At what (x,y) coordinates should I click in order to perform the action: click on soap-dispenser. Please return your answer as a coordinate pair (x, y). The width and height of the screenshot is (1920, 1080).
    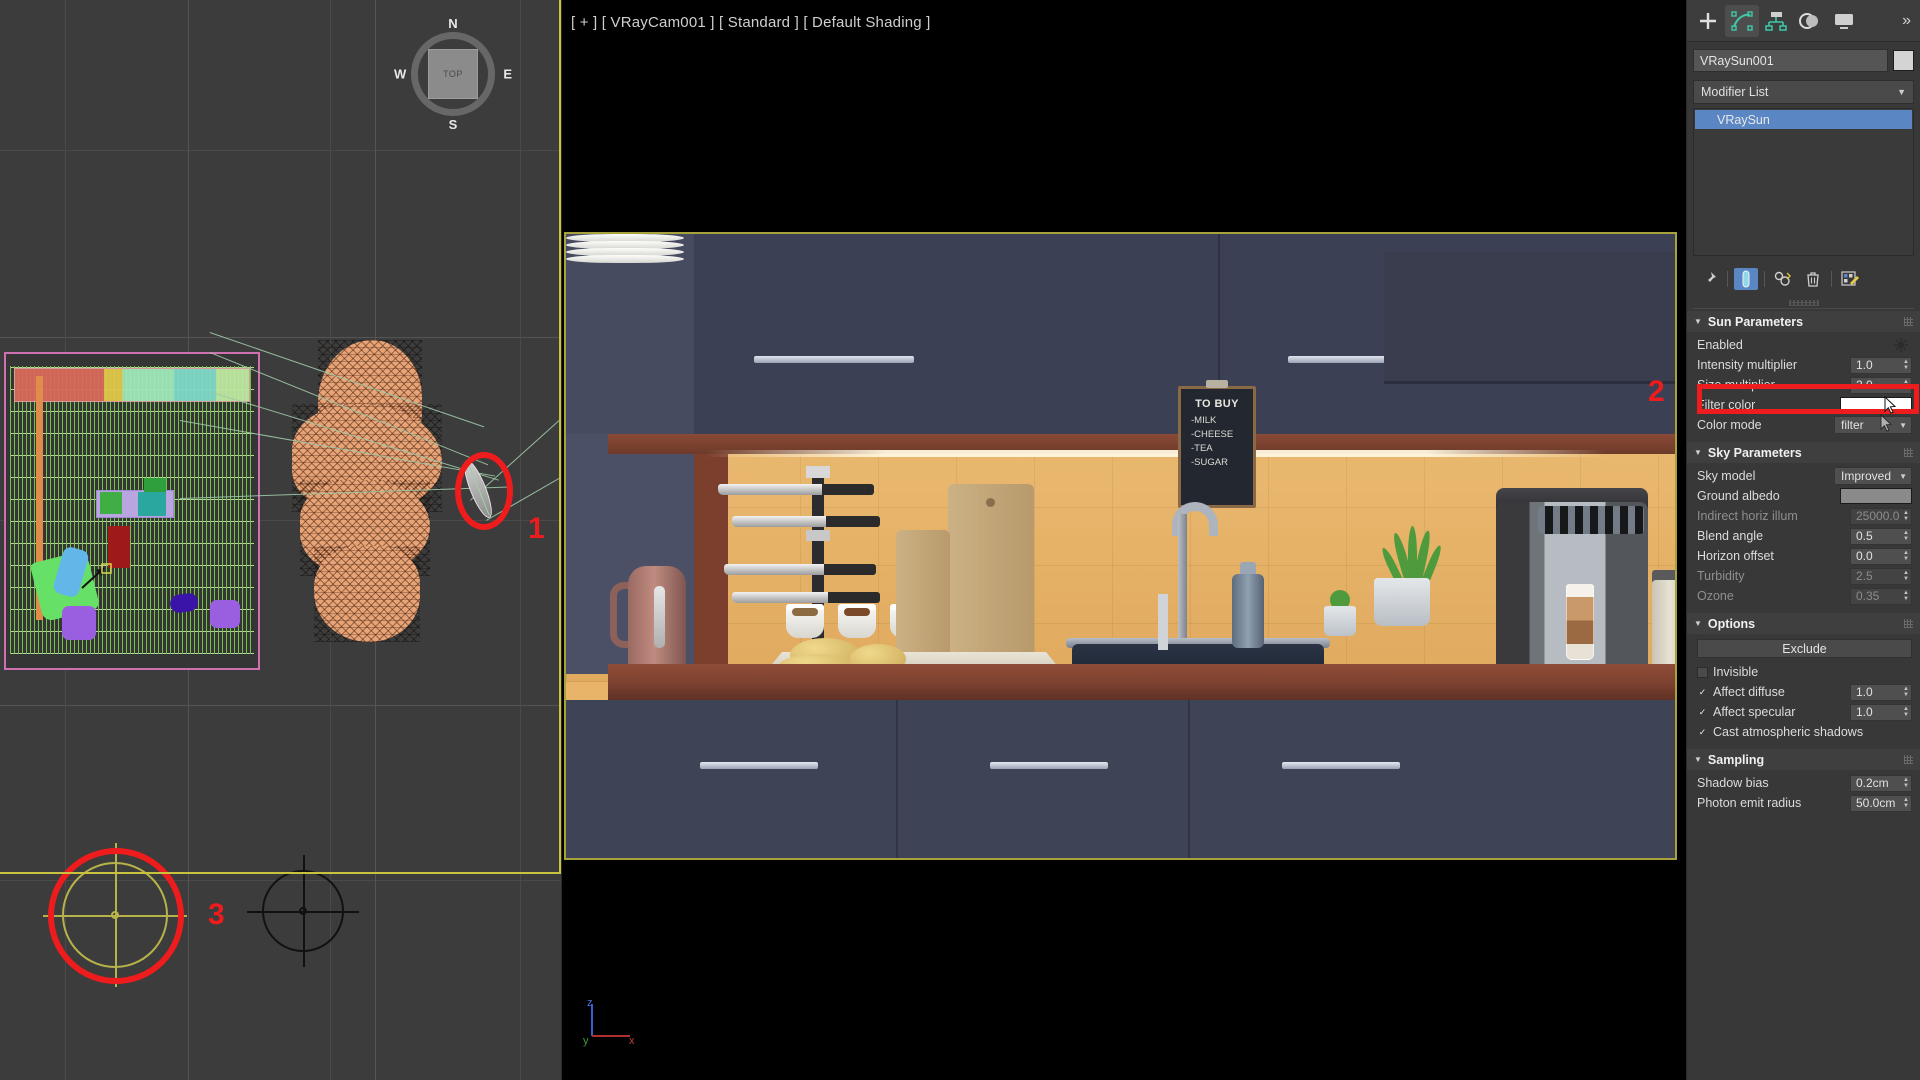
    Looking at the image, I should click on (1248, 611).